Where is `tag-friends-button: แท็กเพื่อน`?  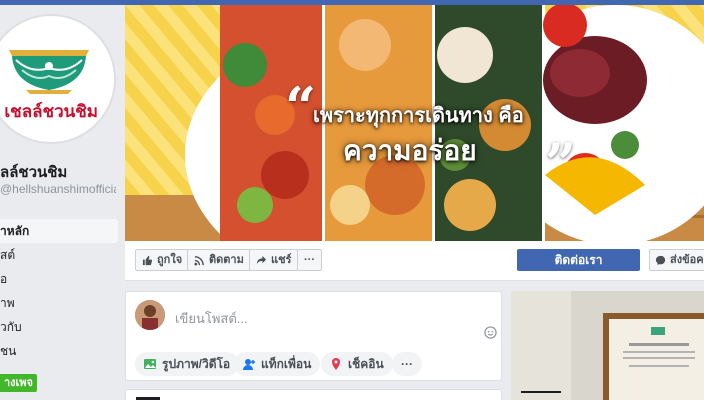 tag-friends-button: แท็กเพื่อน is located at coordinates (277, 364).